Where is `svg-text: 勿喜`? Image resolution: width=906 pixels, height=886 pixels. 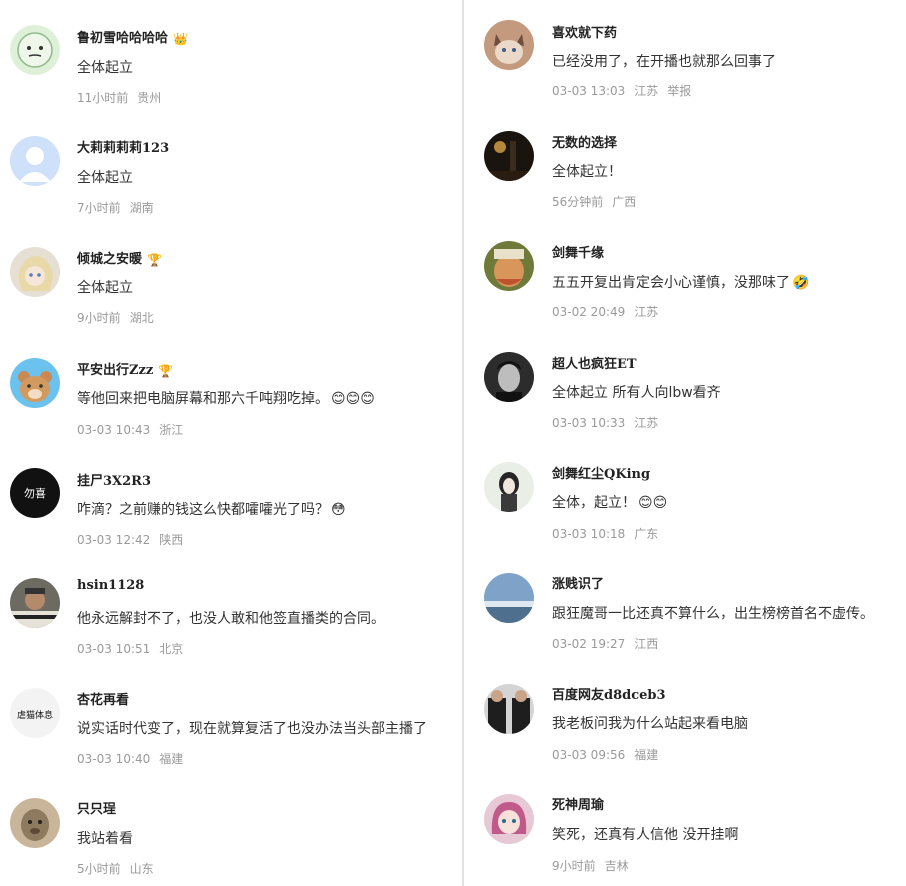 svg-text: 勿喜 is located at coordinates (35, 493).